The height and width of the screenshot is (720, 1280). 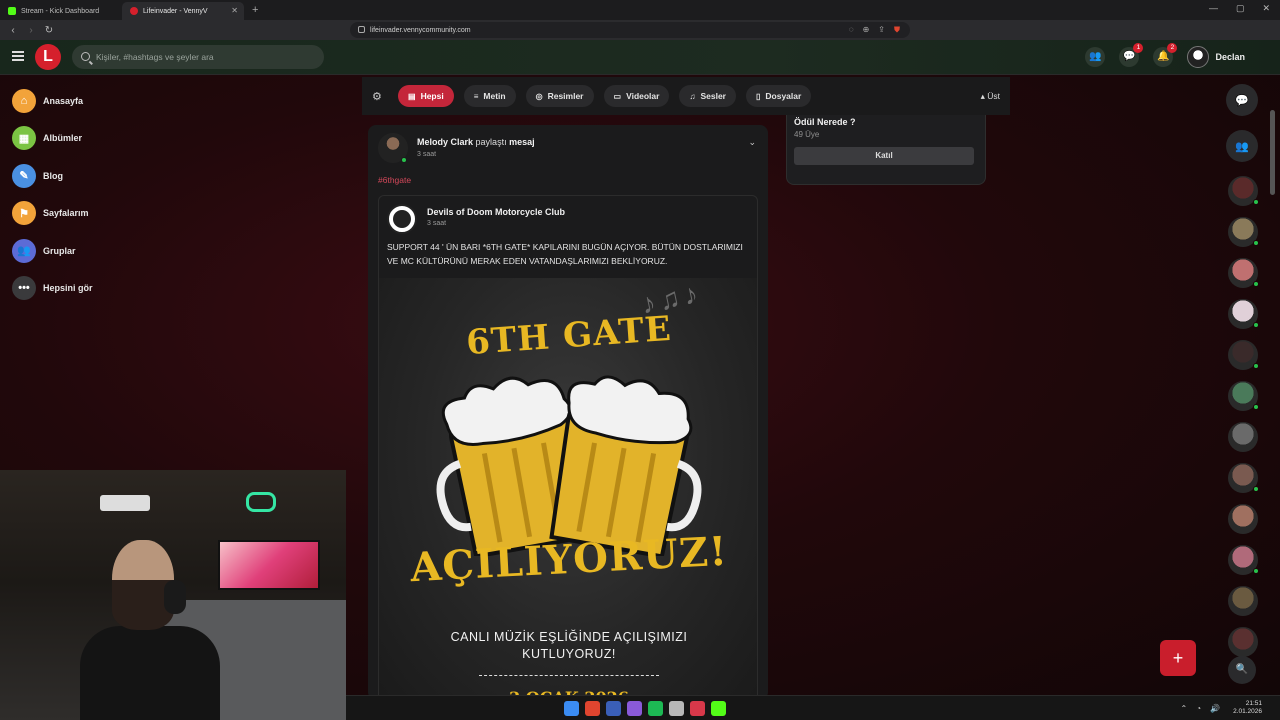 I want to click on lifeinvader-logo: L, so click(x=48, y=57).